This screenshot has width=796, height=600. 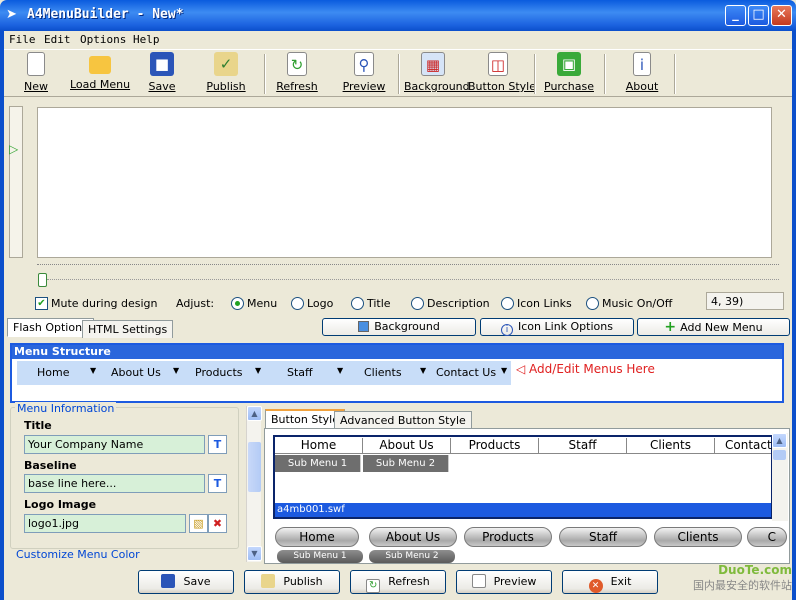 I want to click on watermark-brand: DuoTe.com, so click(x=755, y=570).